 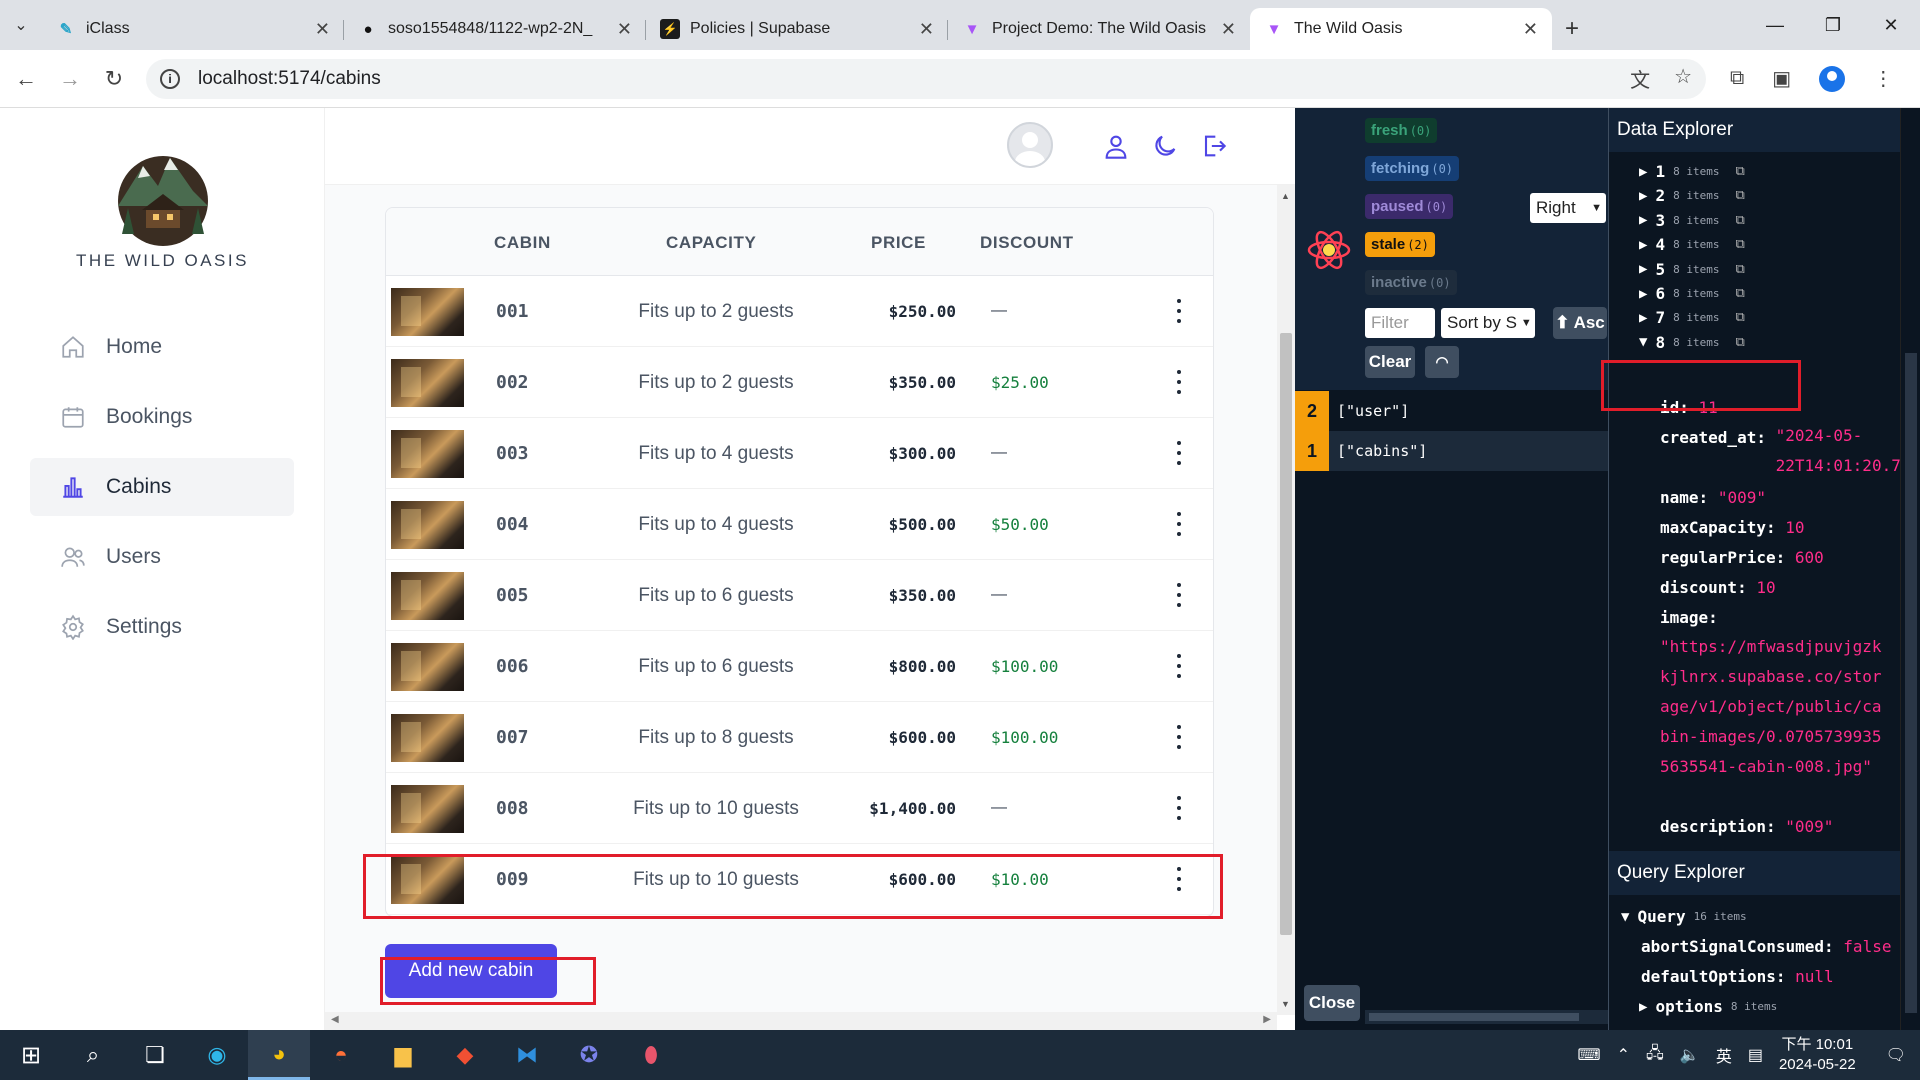 I want to click on close-devtools-button: Close, so click(x=1332, y=1003).